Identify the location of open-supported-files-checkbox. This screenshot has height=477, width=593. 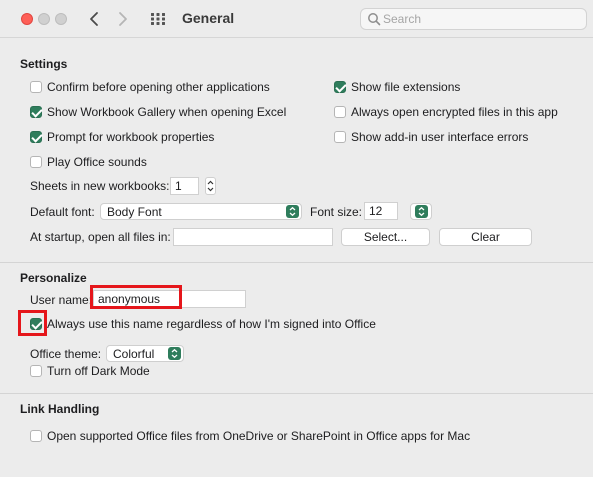
(36, 436).